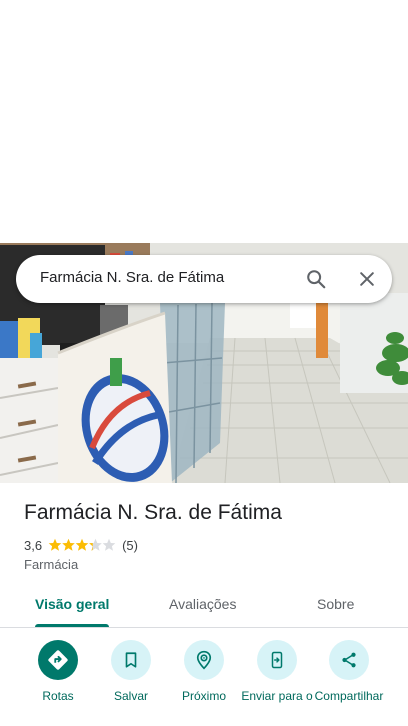 Image resolution: width=408 pixels, height=726 pixels. What do you see at coordinates (203, 696) in the screenshot?
I see `nearby-label: Próximo` at bounding box center [203, 696].